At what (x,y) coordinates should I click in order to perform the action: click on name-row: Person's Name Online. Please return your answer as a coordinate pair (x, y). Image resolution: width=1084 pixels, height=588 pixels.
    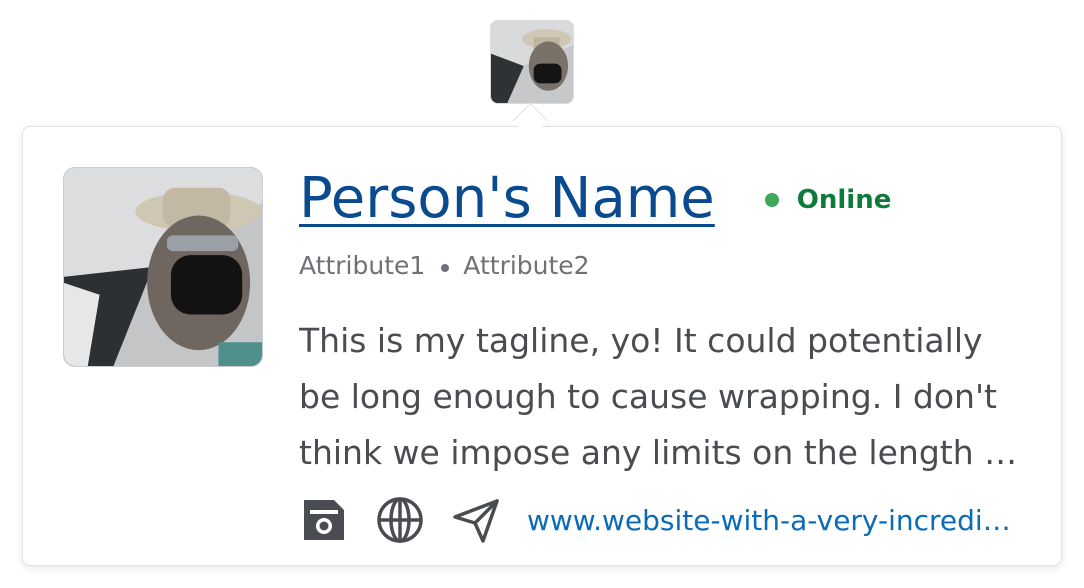
    Looking at the image, I should click on (595, 199).